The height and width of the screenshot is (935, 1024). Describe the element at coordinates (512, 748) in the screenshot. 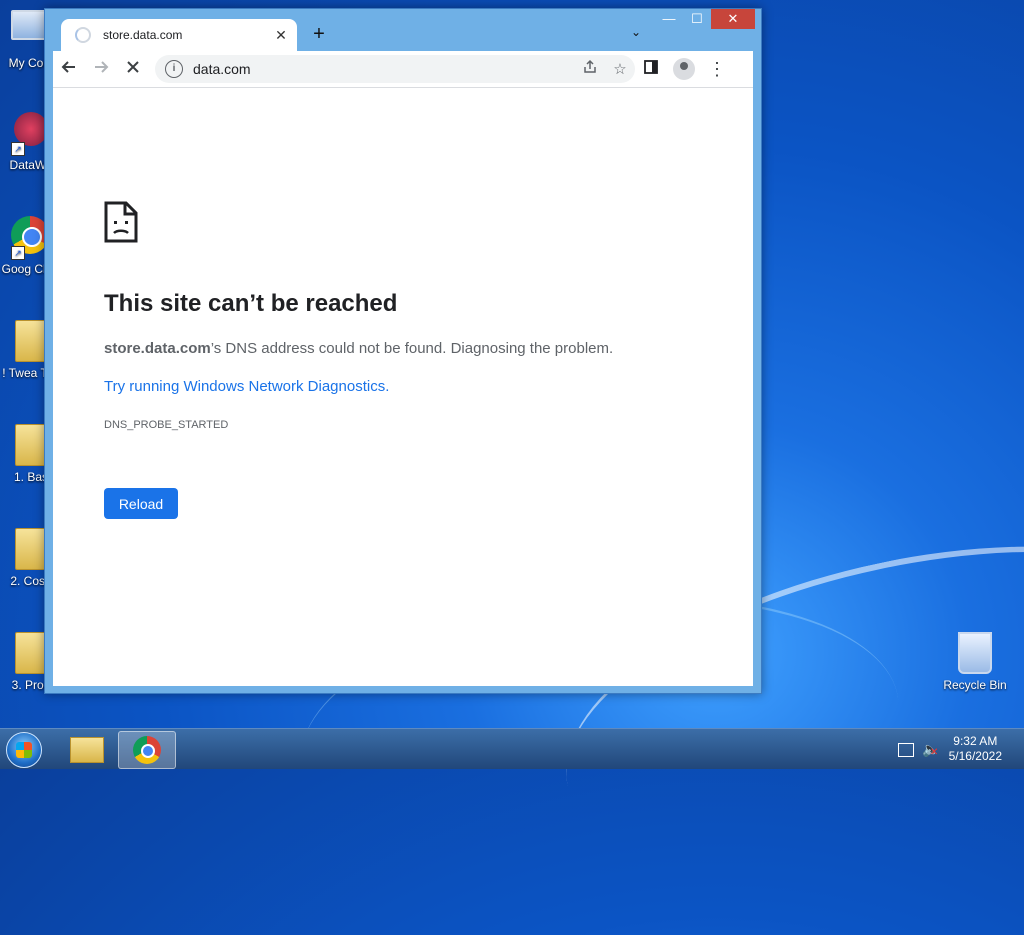

I see `taskbar: 🔈 ✕ 9:32 AM 5/16/2022` at that location.